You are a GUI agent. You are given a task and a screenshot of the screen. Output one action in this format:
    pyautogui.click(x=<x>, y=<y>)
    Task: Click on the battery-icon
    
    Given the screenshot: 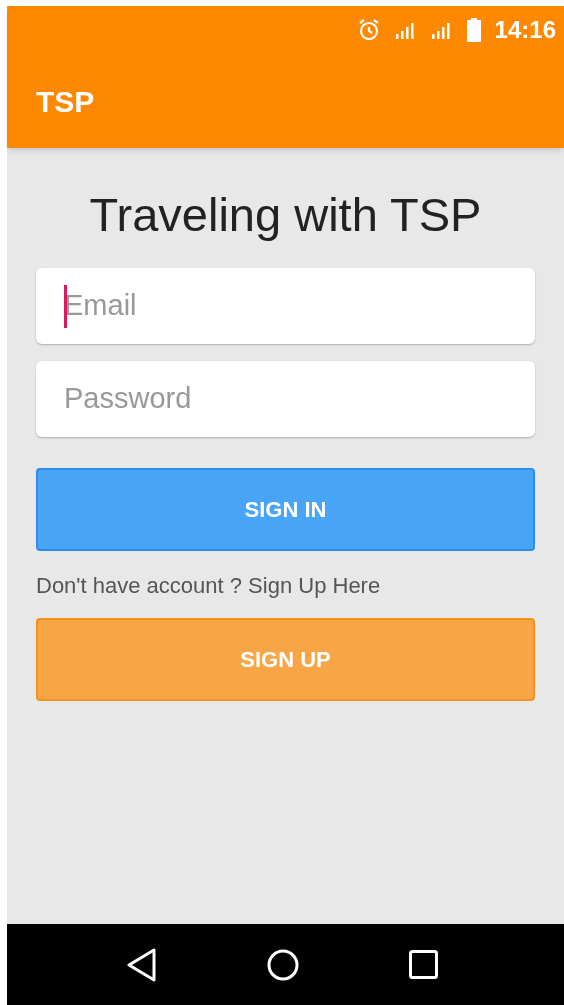 What is the action you would take?
    pyautogui.click(x=473, y=30)
    